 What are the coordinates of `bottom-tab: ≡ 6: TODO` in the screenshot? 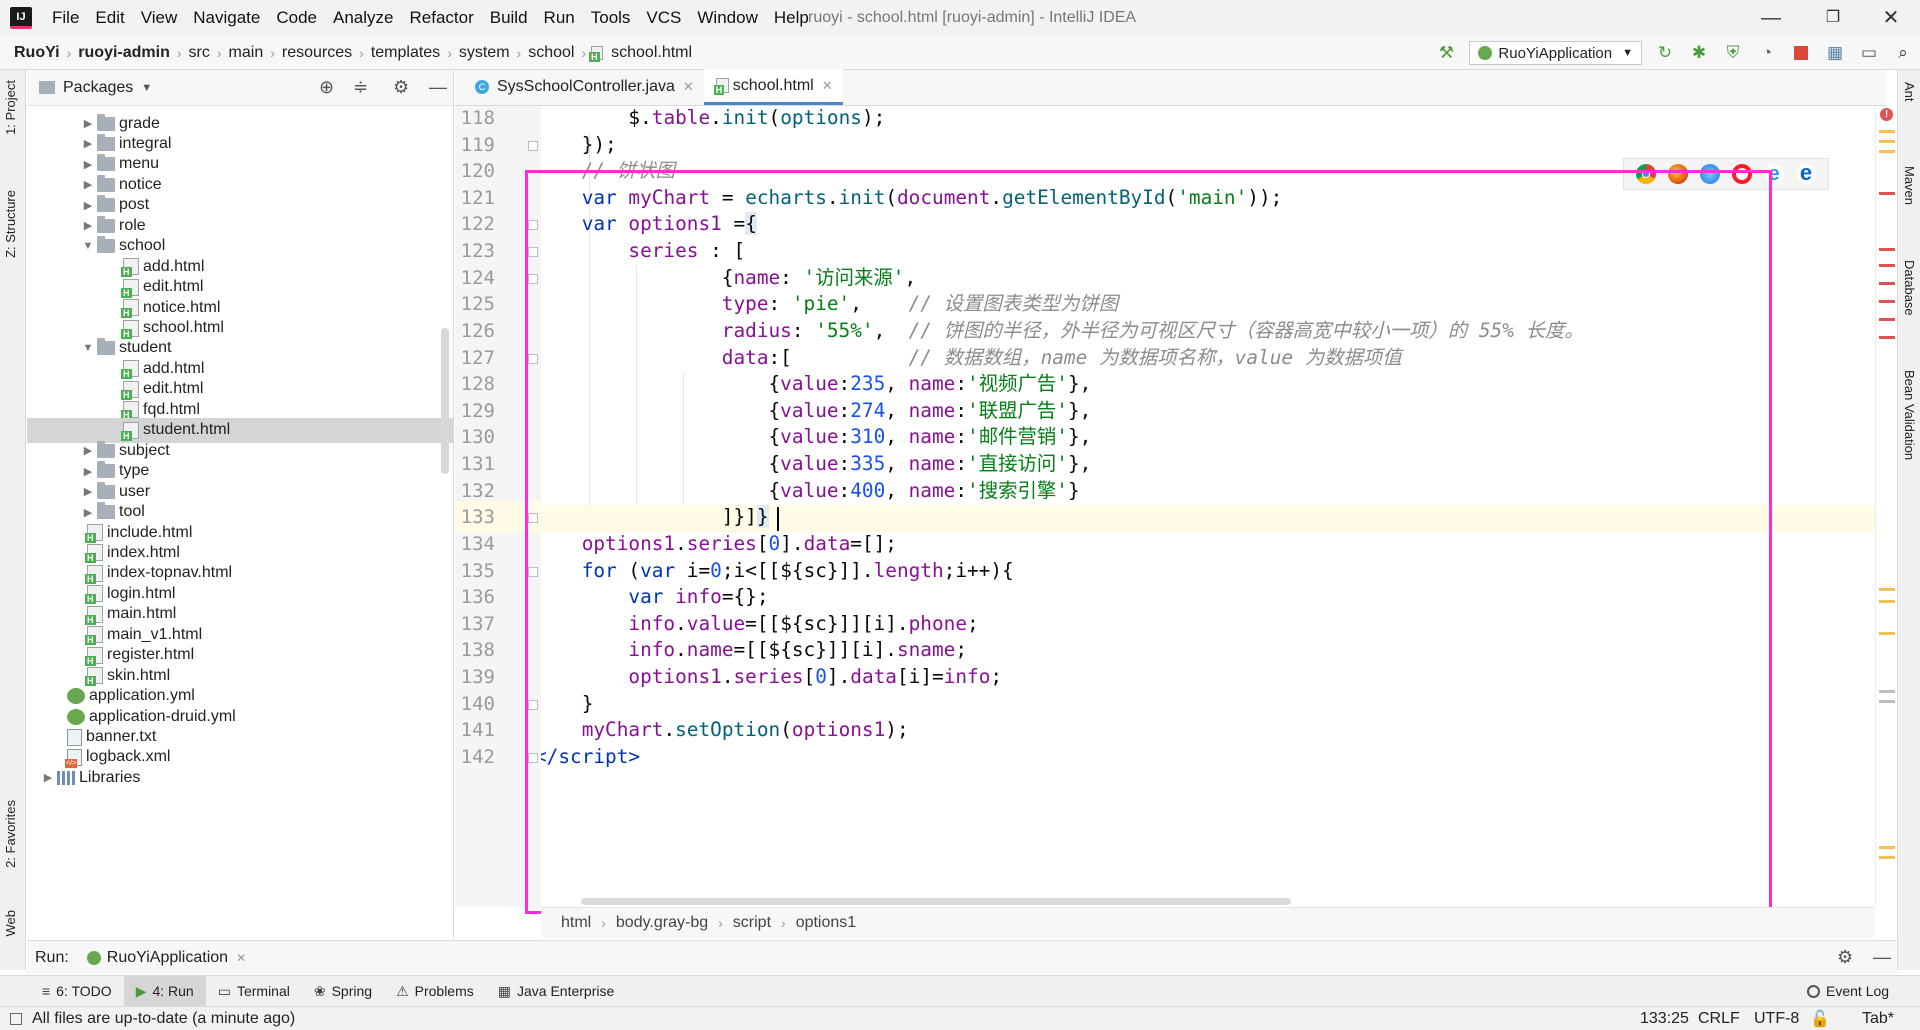 It's located at (77, 991).